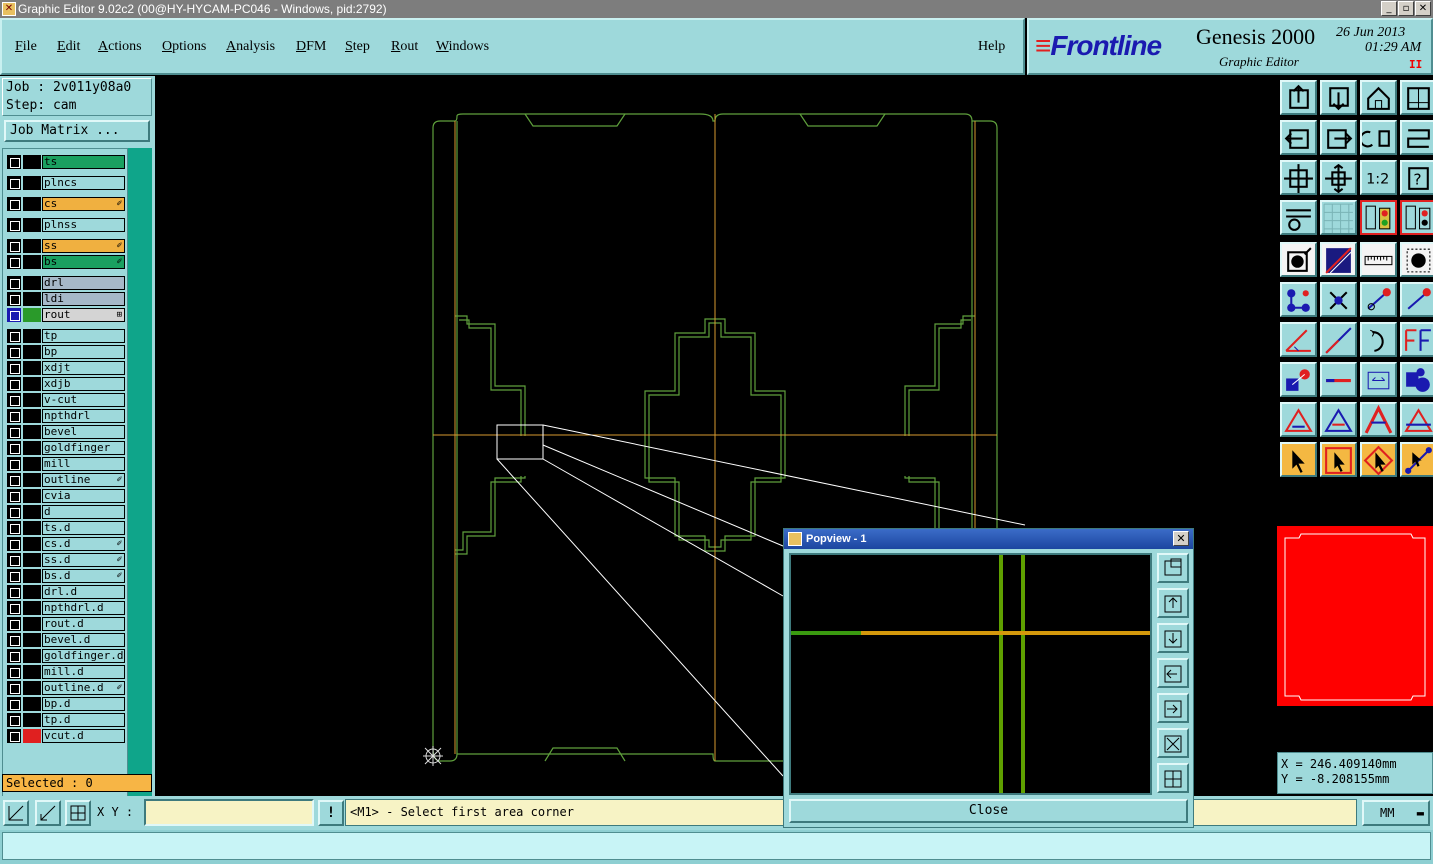  I want to click on layer-control-button, so click(1378, 217).